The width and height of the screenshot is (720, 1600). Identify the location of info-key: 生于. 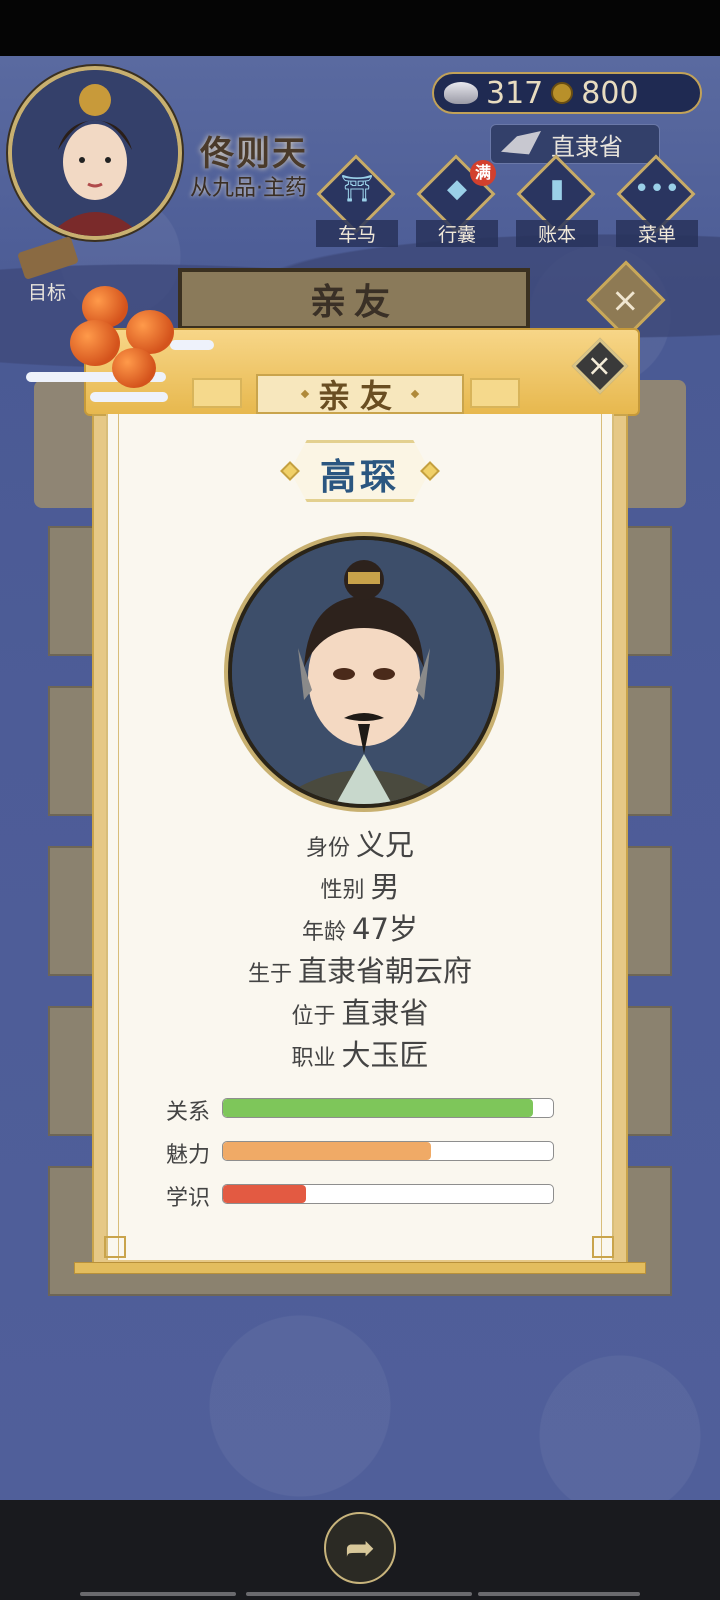
(269, 974).